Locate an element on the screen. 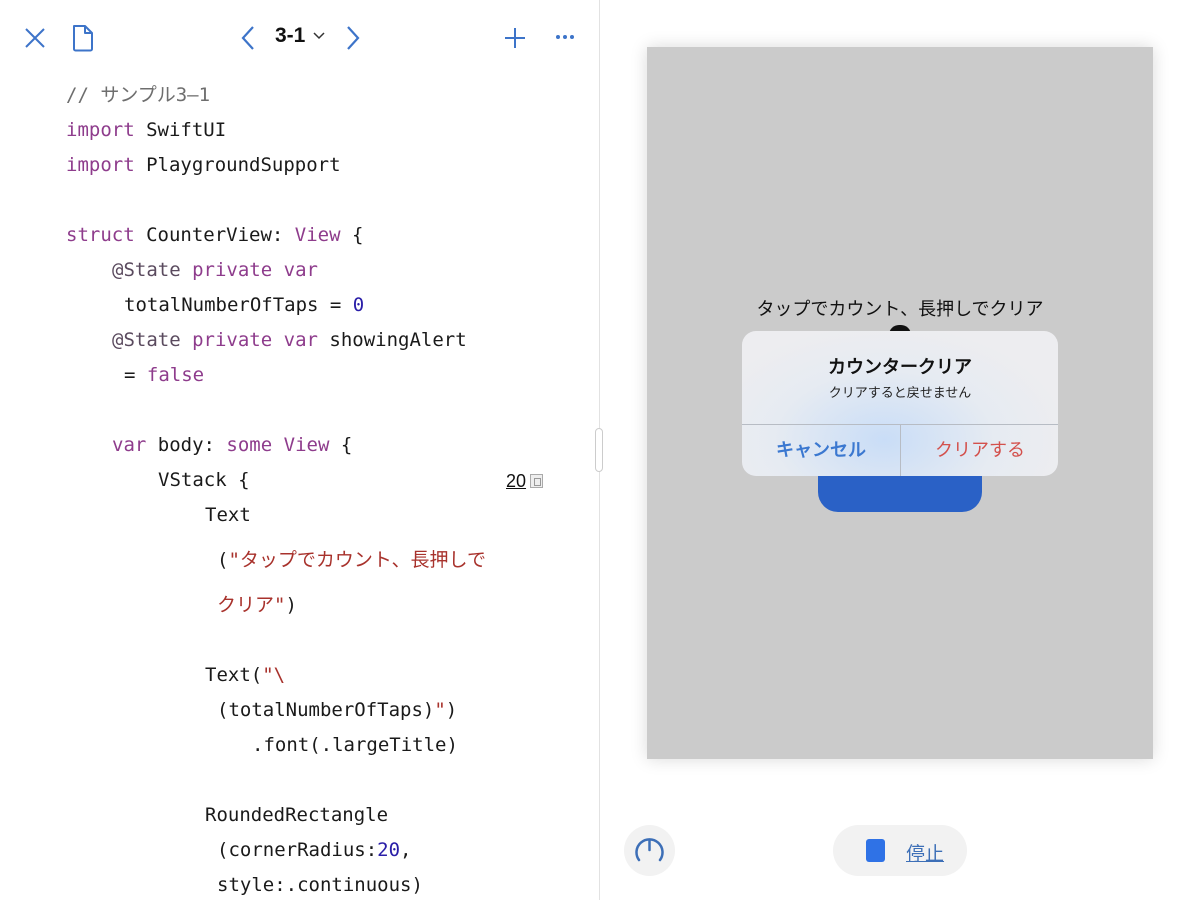 The width and height of the screenshot is (1200, 900). speed-button is located at coordinates (649, 850).